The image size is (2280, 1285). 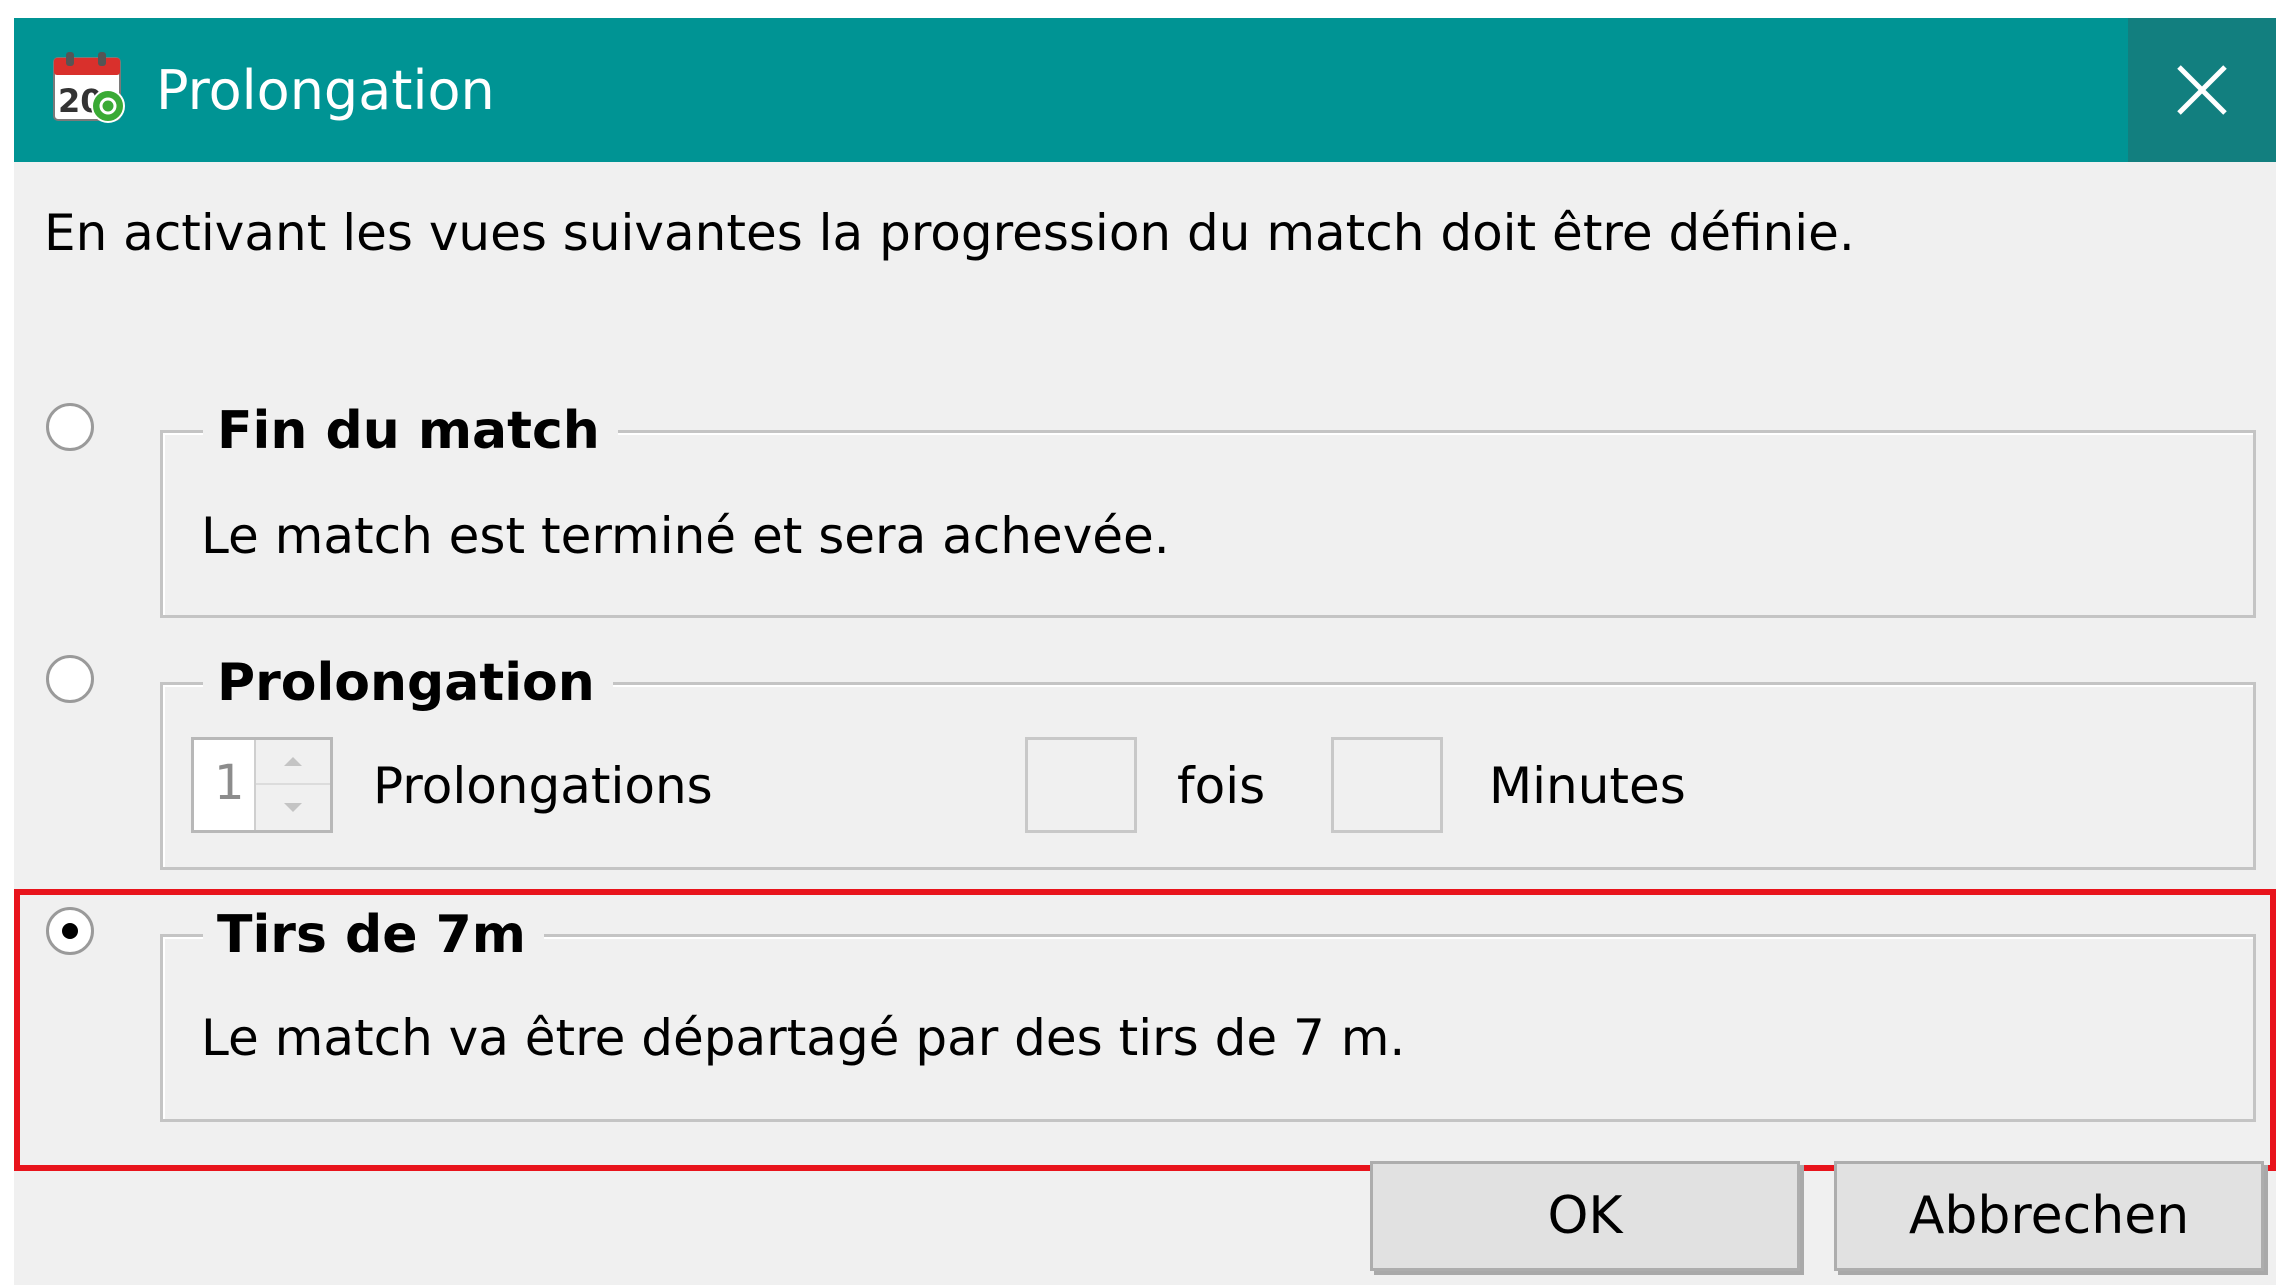 I want to click on chevron-down-icon, so click(x=293, y=807).